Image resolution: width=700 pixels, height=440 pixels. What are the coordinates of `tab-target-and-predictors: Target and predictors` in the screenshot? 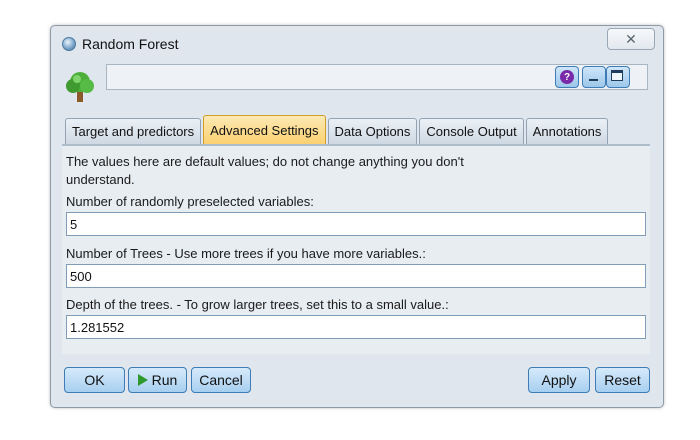 It's located at (133, 131).